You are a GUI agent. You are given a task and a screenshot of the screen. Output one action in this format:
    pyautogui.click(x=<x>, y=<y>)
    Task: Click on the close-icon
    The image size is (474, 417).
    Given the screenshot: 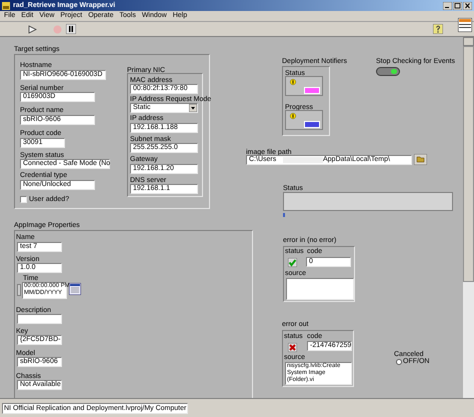 What is the action you would take?
    pyautogui.click(x=467, y=6)
    